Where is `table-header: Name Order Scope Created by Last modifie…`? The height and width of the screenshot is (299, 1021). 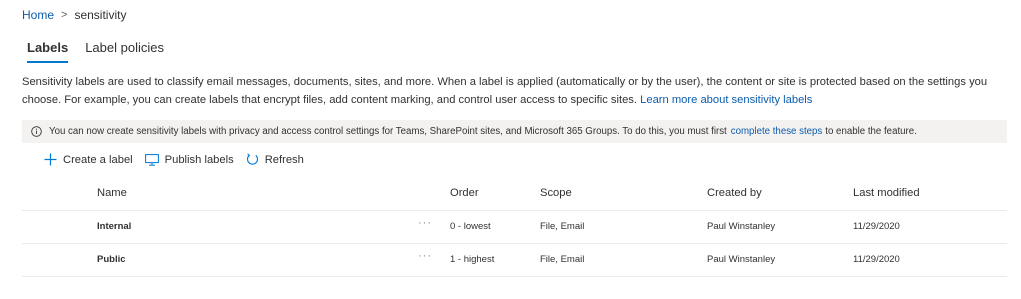
table-header: Name Order Scope Created by Last modifie… is located at coordinates (514, 194).